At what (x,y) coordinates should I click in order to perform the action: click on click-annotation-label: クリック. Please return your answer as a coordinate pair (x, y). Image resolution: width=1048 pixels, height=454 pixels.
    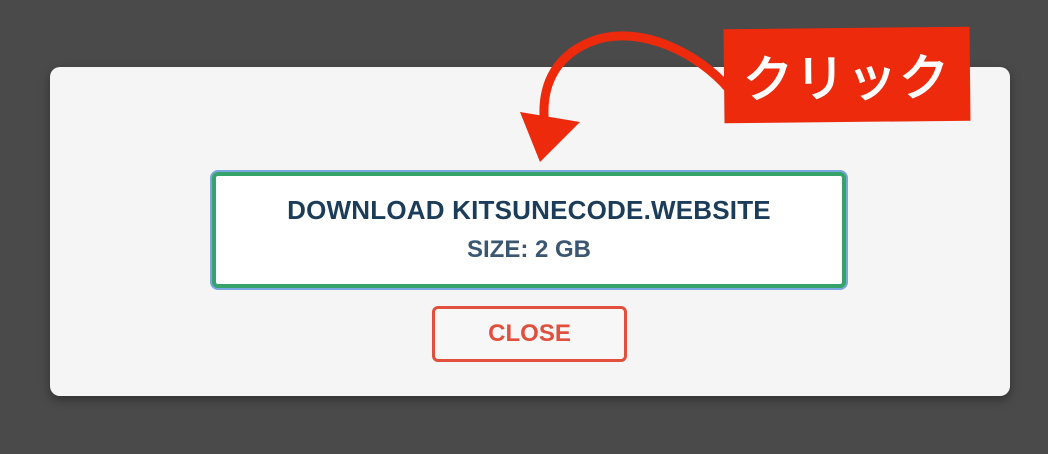
    Looking at the image, I should click on (847, 75).